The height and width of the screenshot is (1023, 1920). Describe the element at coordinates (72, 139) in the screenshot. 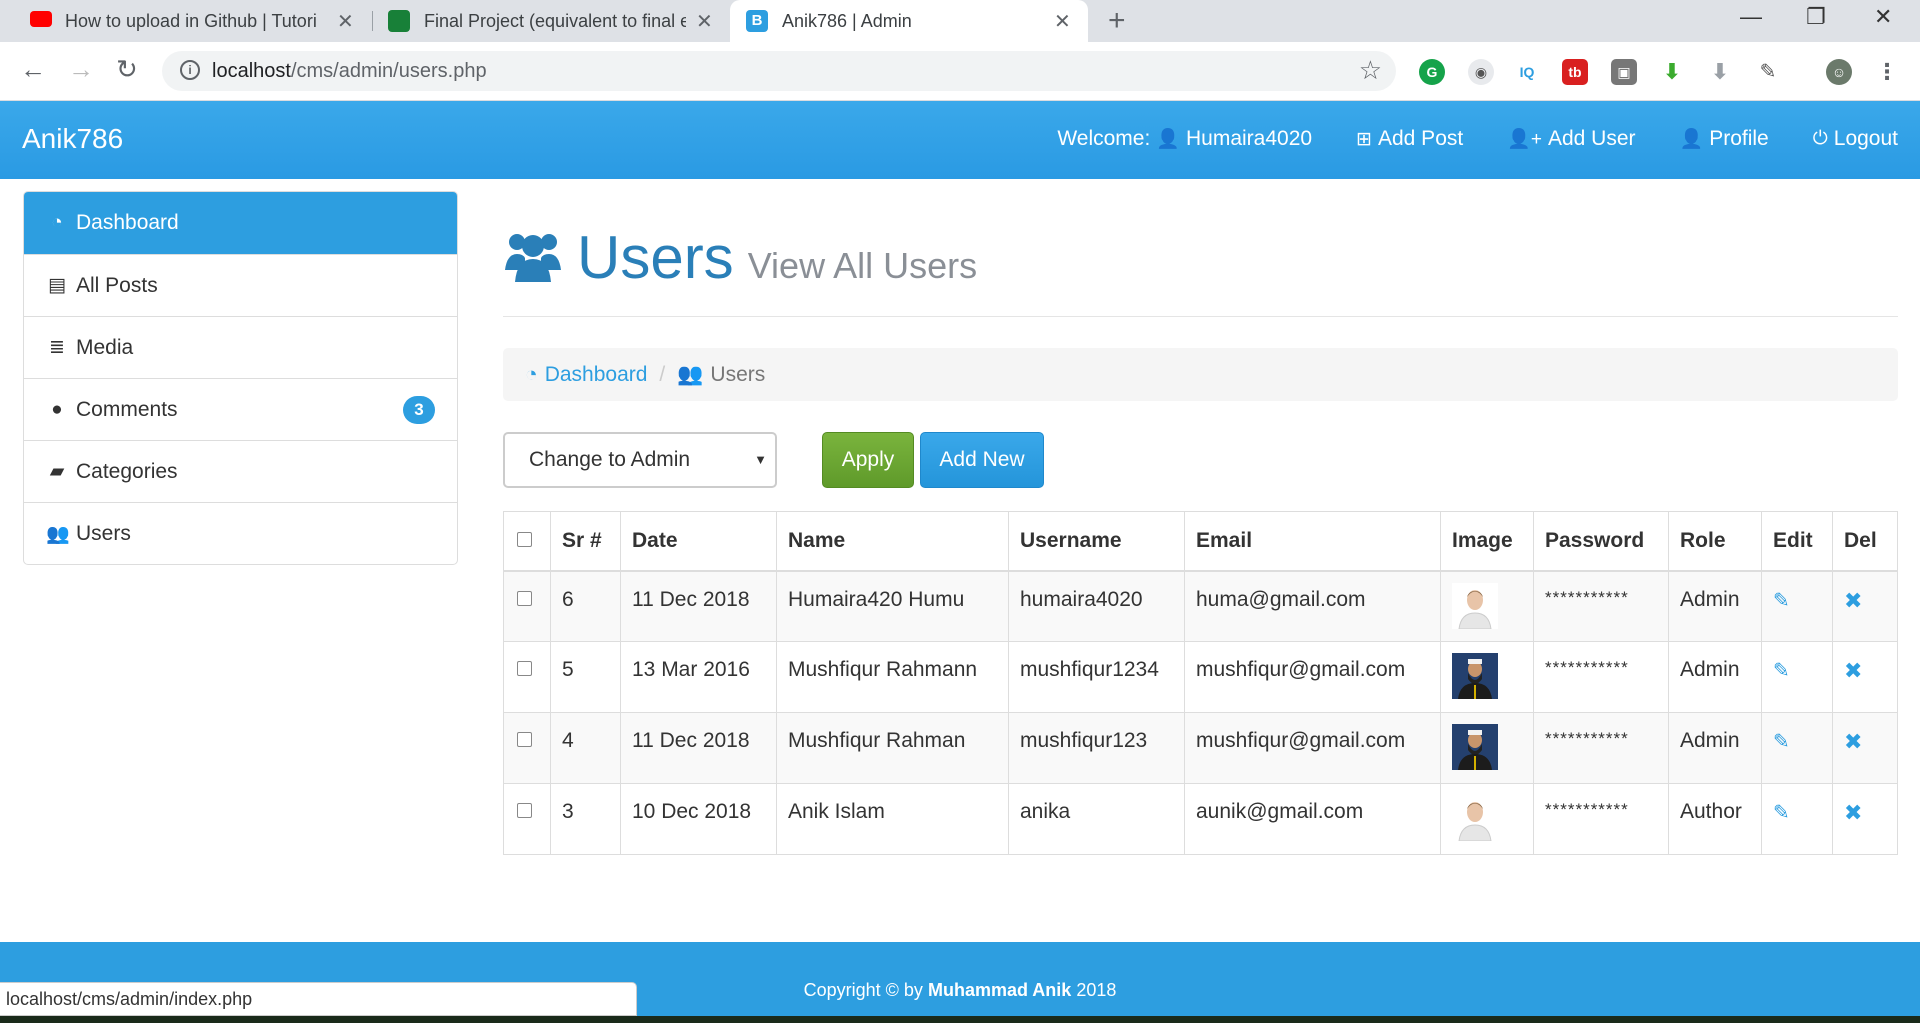

I see `brand-logo: Anik786` at that location.